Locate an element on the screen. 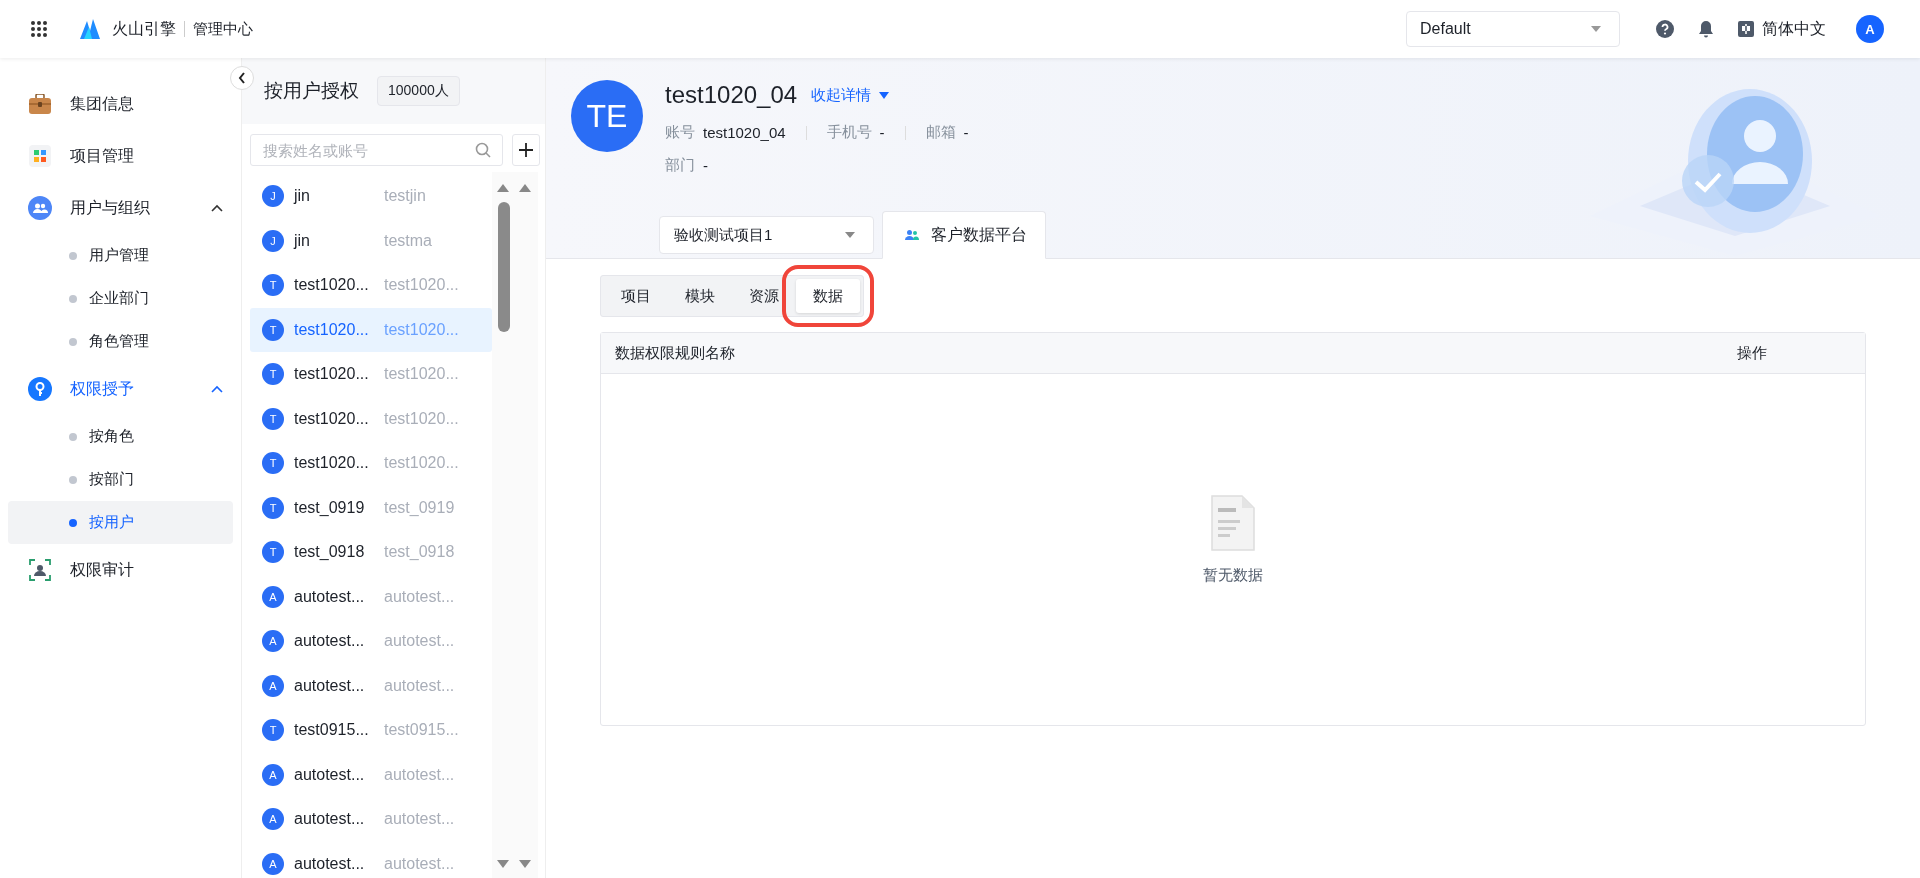 The height and width of the screenshot is (878, 1920). user-name: test_0918 is located at coordinates (330, 552).